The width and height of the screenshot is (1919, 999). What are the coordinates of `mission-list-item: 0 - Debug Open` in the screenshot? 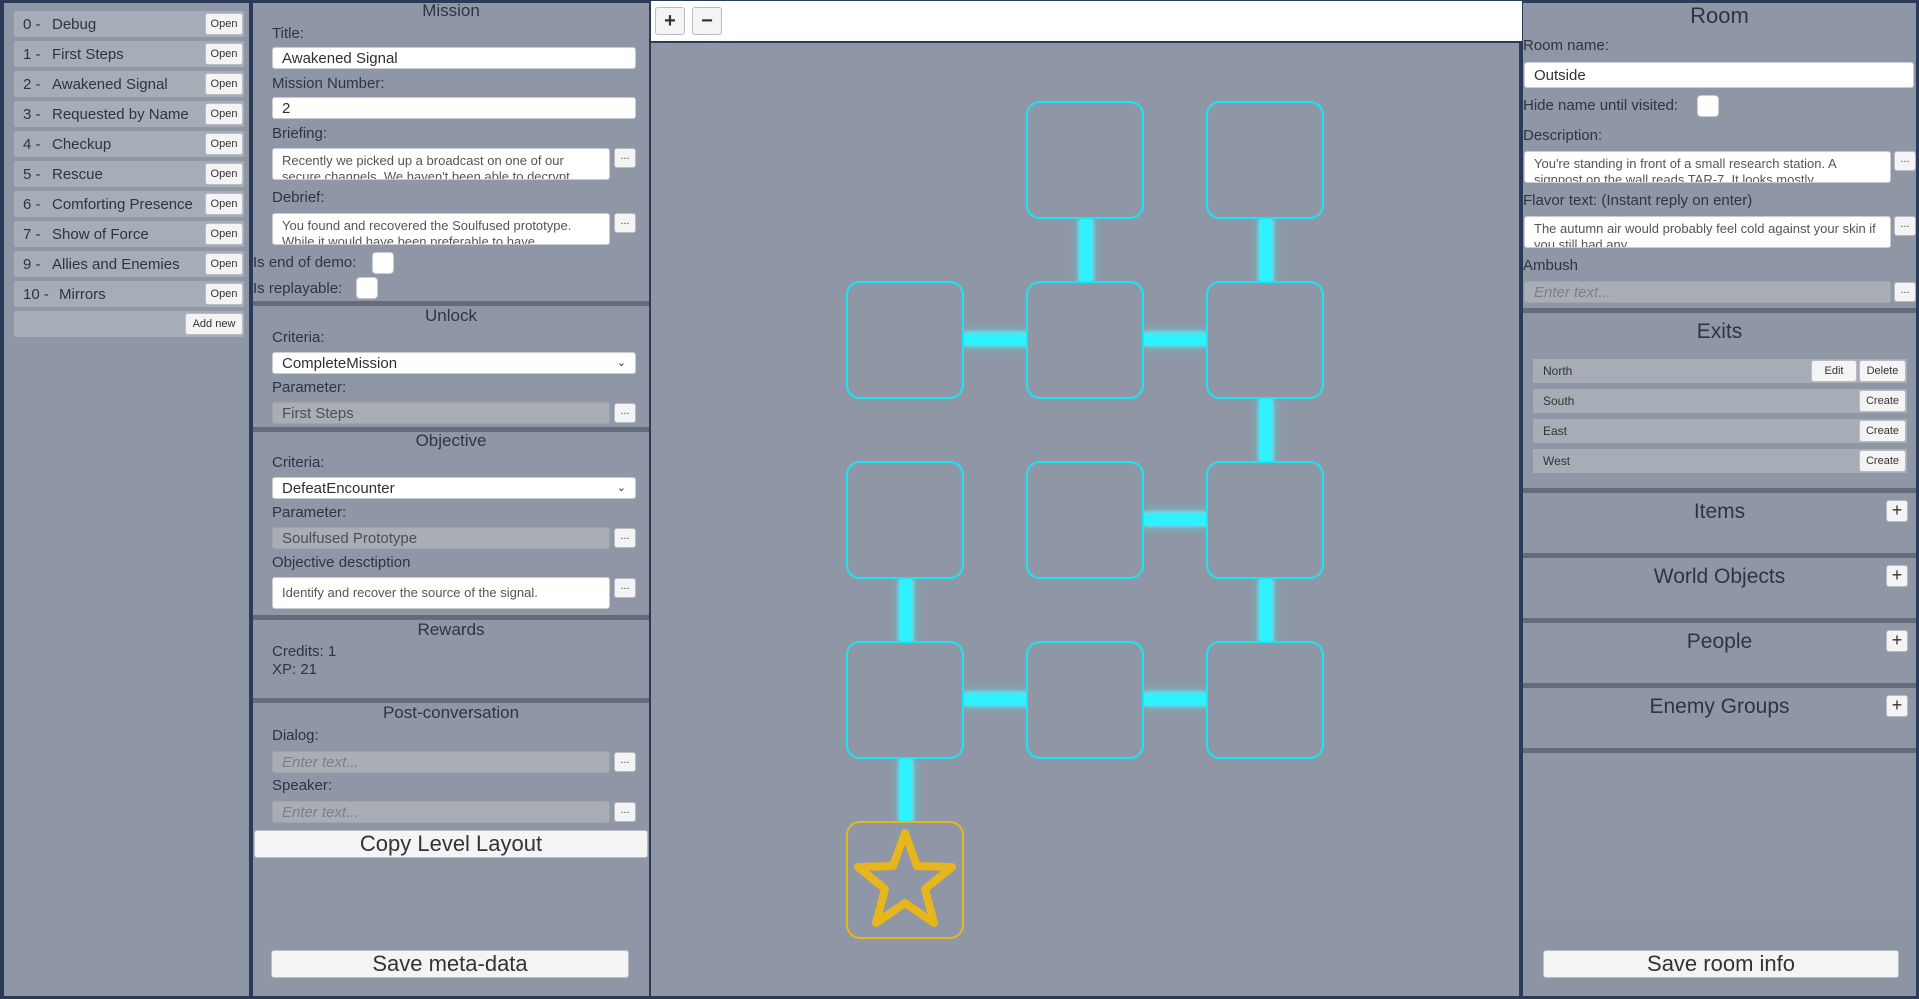 It's located at (129, 24).